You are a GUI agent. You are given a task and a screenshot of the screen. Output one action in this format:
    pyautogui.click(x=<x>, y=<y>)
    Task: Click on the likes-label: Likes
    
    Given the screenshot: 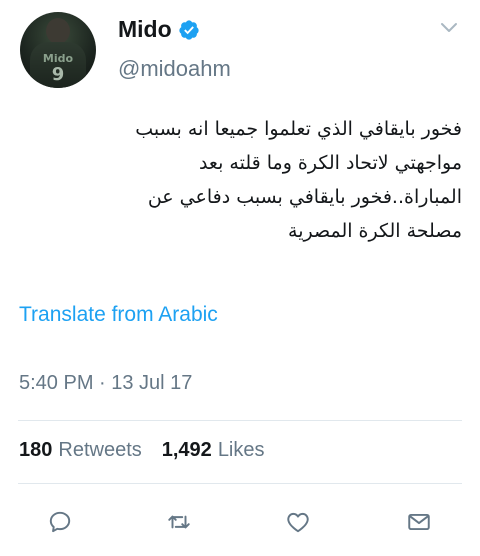 What is the action you would take?
    pyautogui.click(x=241, y=450)
    